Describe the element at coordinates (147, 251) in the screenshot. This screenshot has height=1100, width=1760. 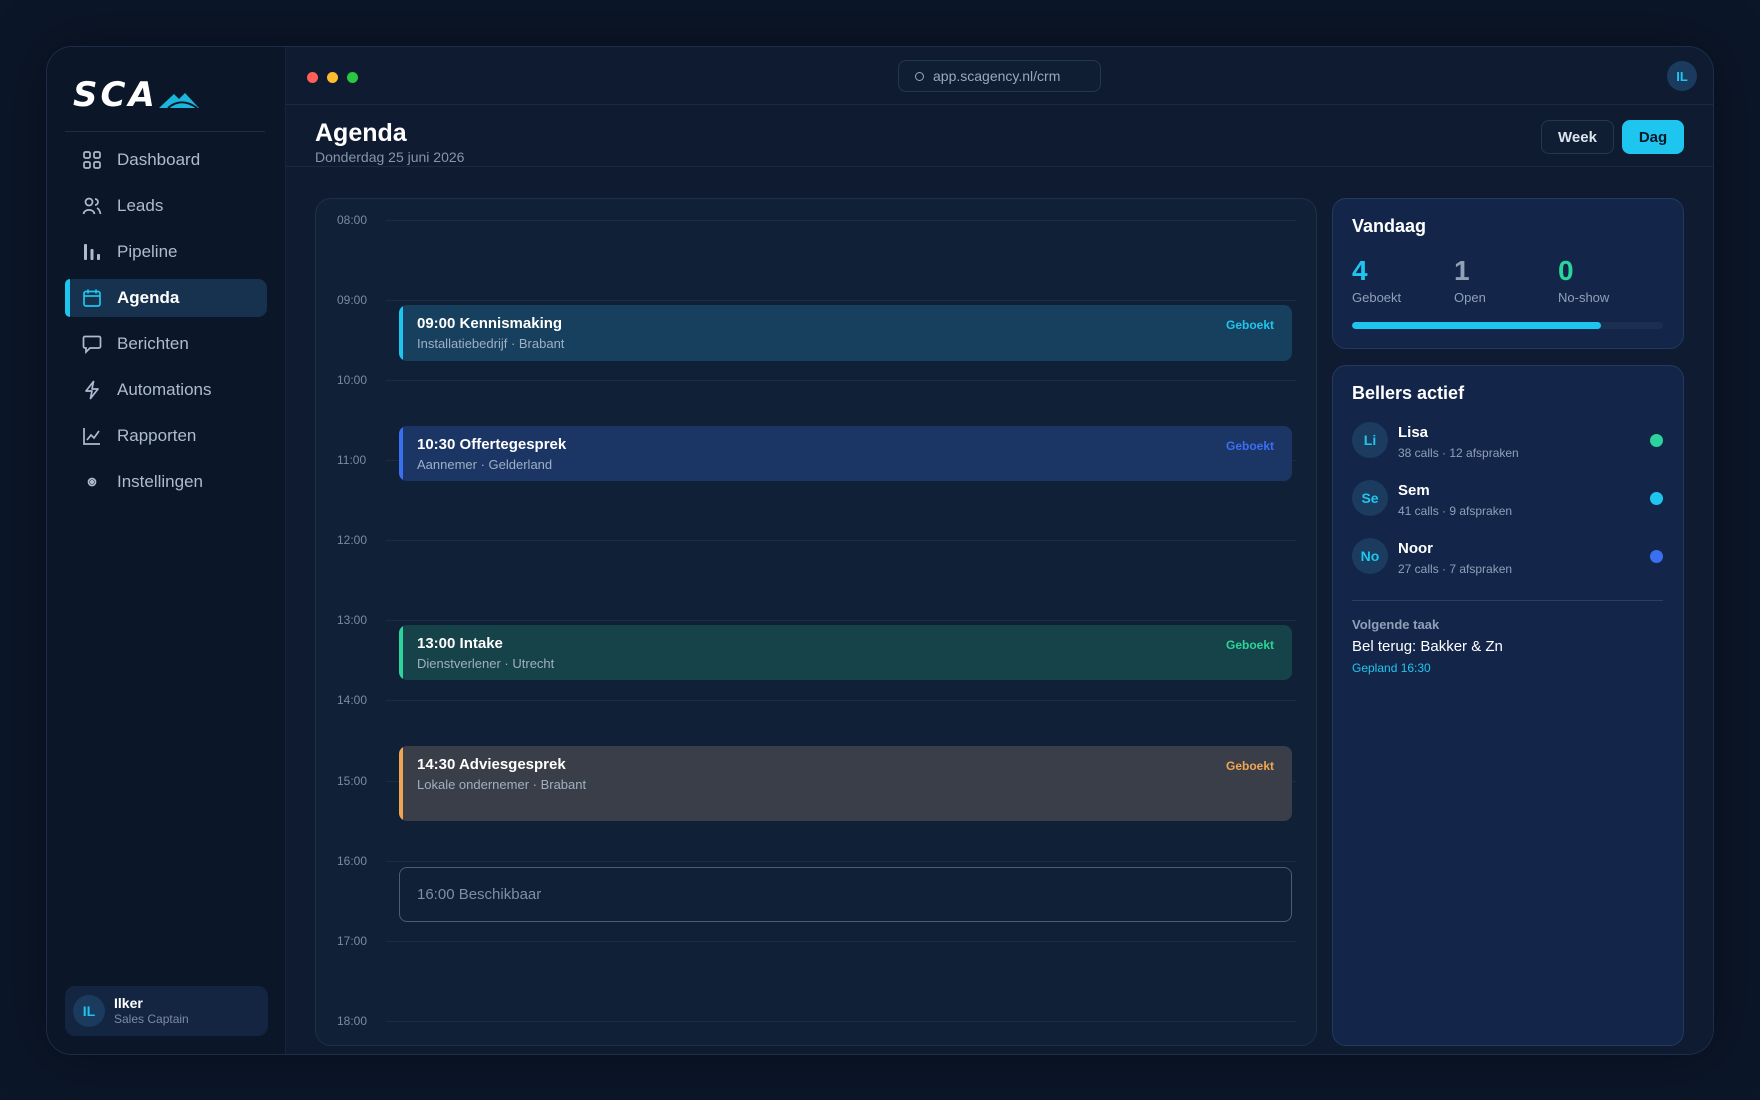
I see `sidebar-item-label: Pipeline` at that location.